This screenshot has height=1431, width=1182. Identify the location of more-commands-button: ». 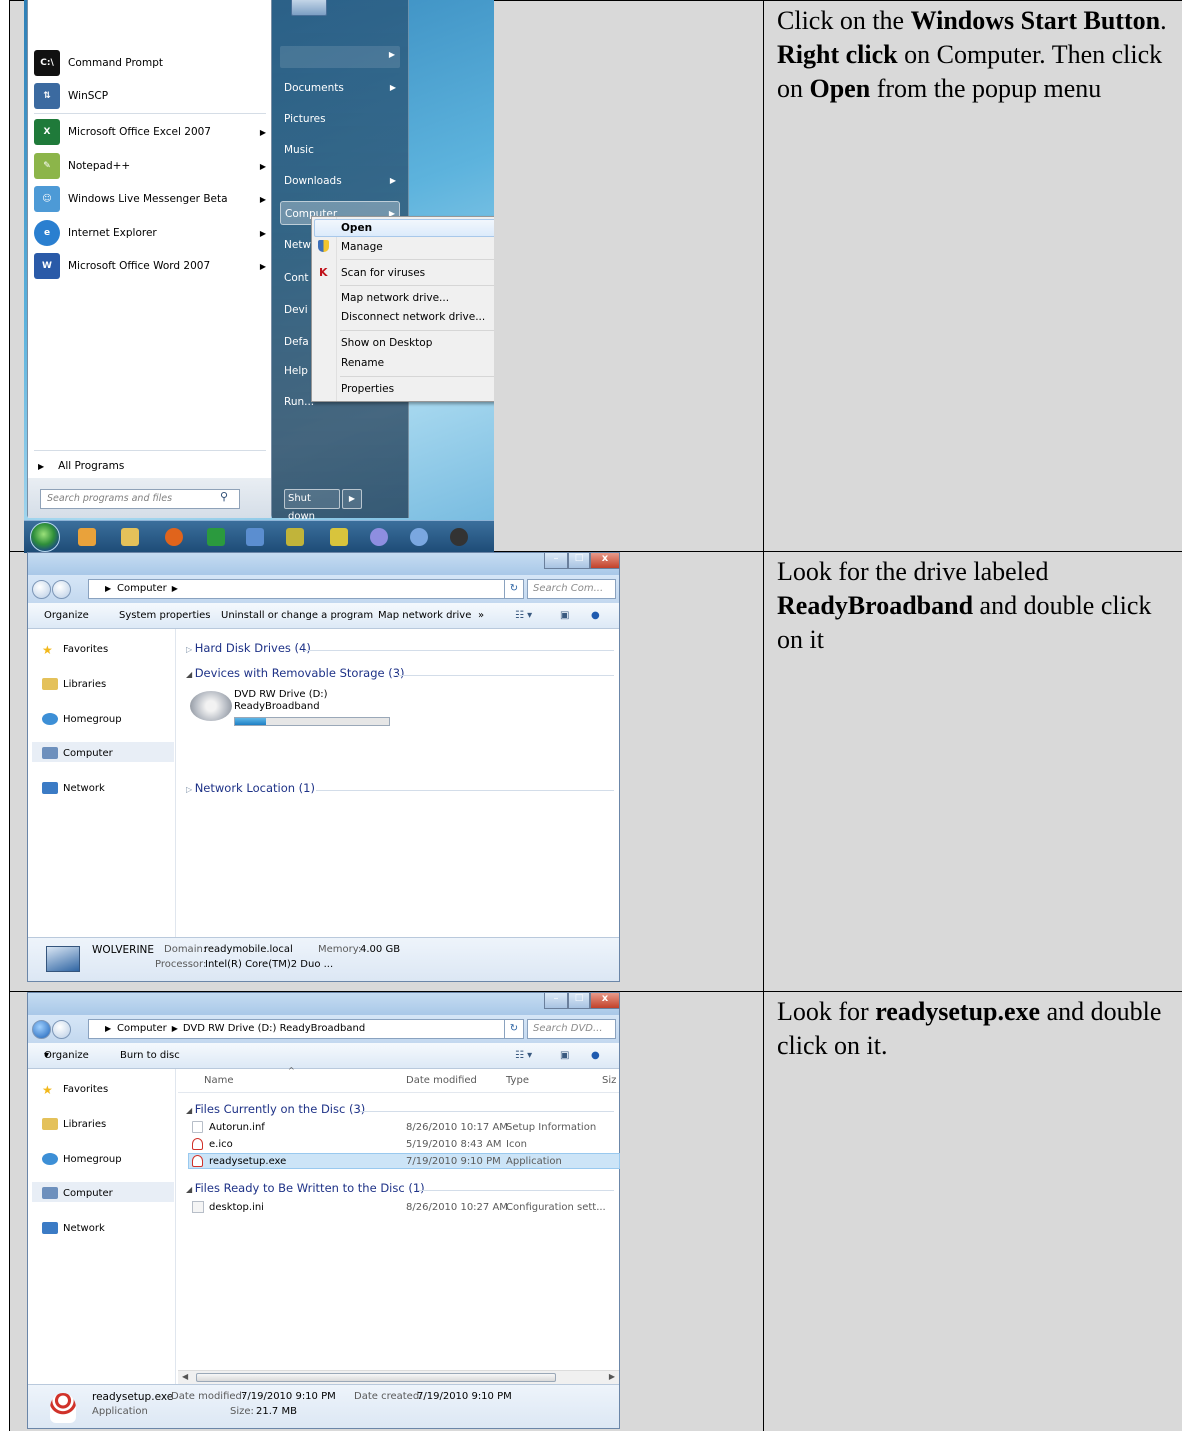
(481, 616).